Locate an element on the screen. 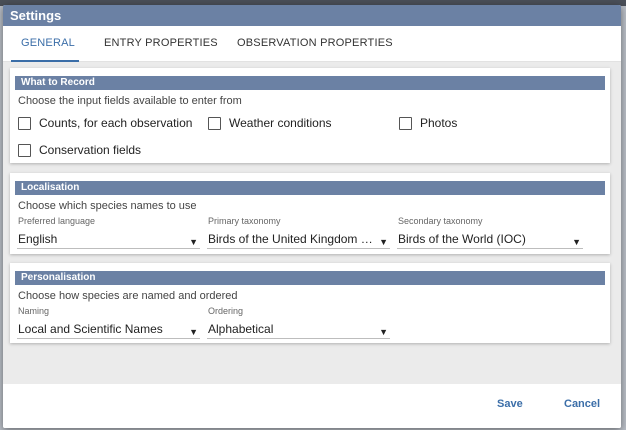 Image resolution: width=626 pixels, height=430 pixels. personalisation-description: Choose how species are named and ordered is located at coordinates (128, 296).